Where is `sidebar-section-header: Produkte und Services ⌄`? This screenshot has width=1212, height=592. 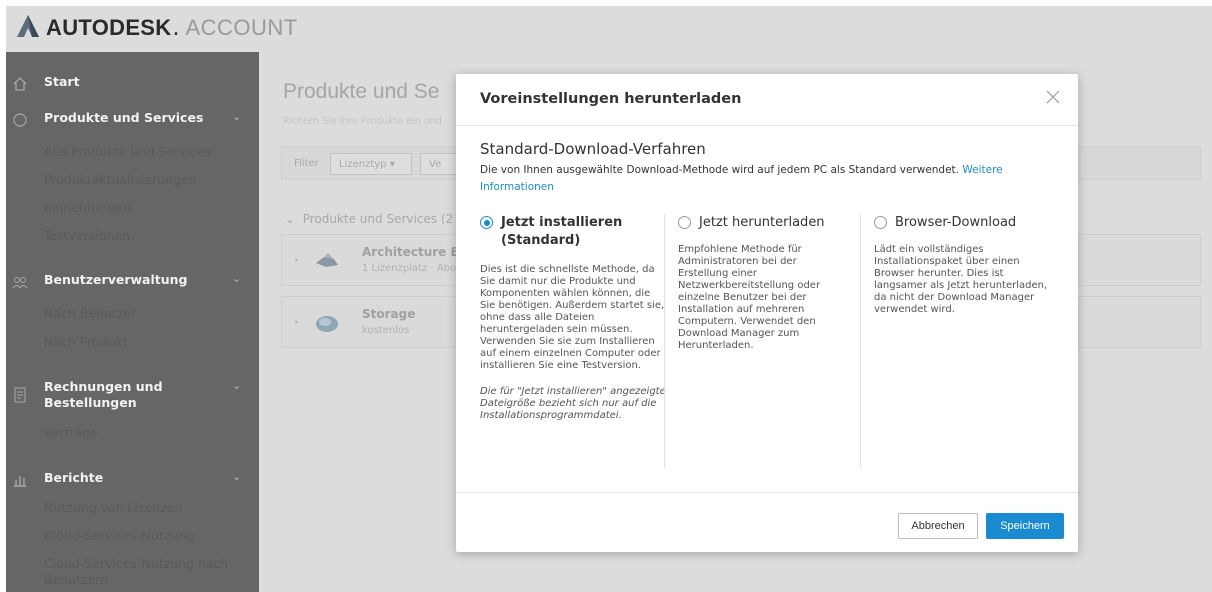
sidebar-section-header: Produkte und Services ⌄ is located at coordinates (132, 122).